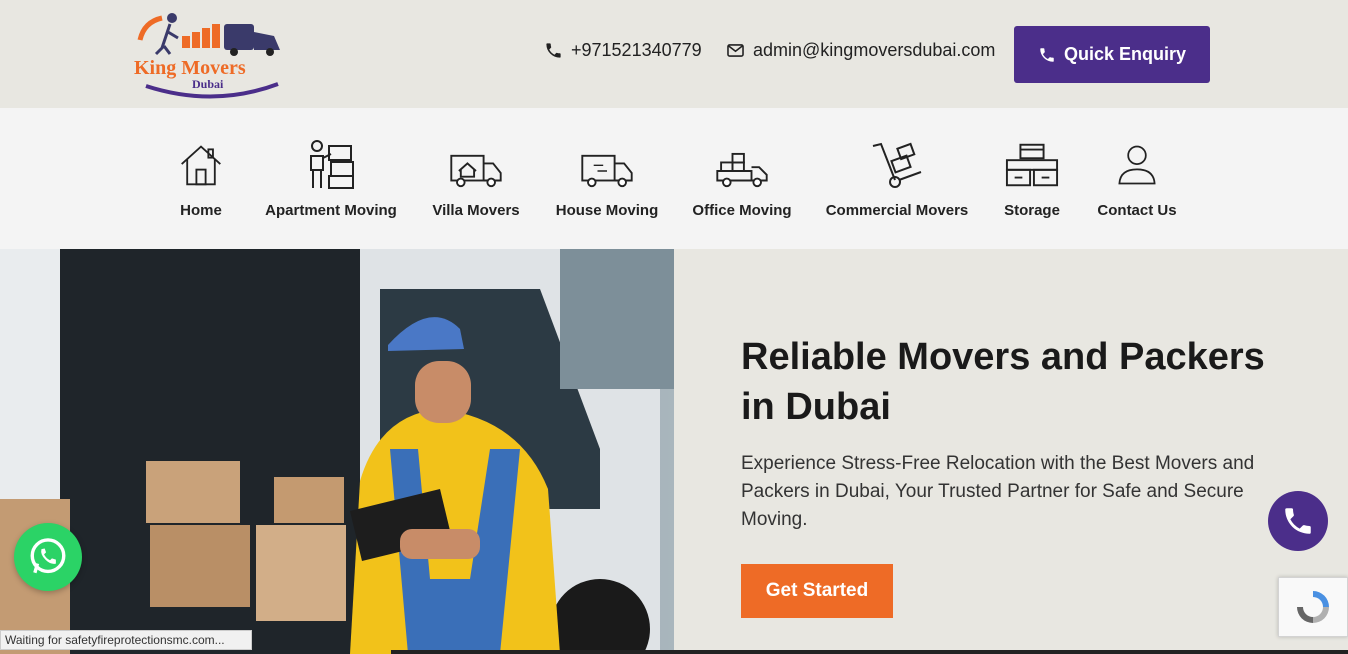  Describe the element at coordinates (331, 164) in the screenshot. I see `mover-boxes-icon` at that location.